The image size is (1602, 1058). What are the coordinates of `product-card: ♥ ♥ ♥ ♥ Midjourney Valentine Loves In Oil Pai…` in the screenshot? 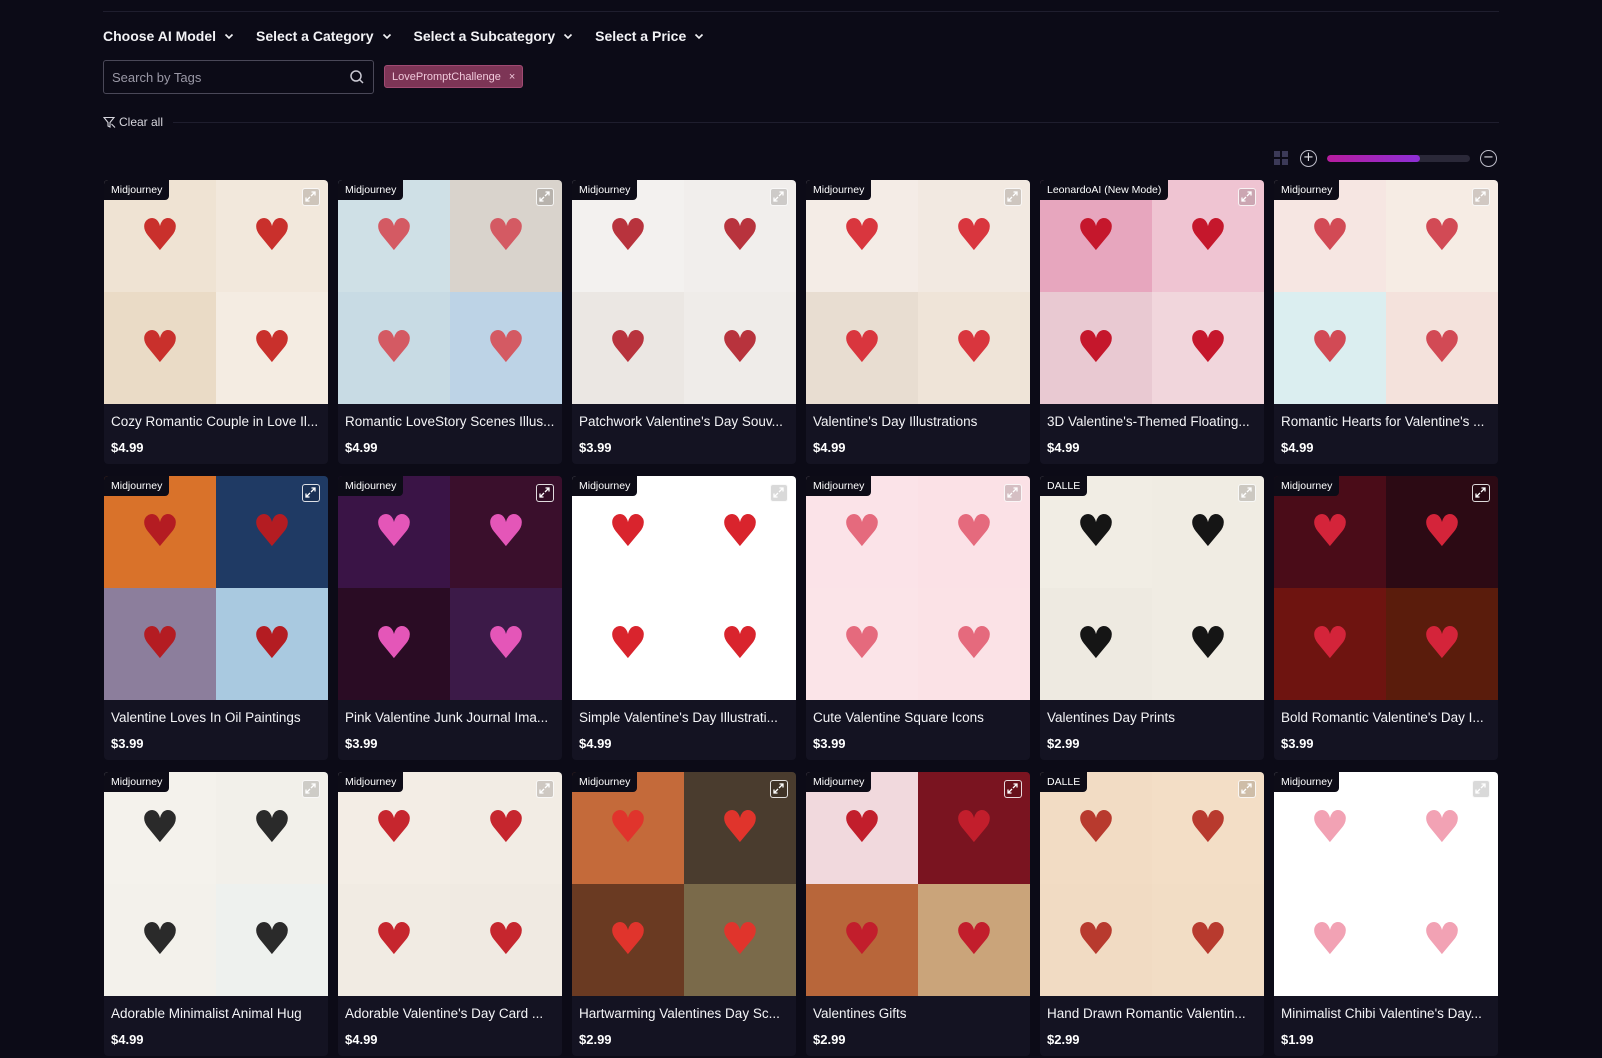 It's located at (216, 618).